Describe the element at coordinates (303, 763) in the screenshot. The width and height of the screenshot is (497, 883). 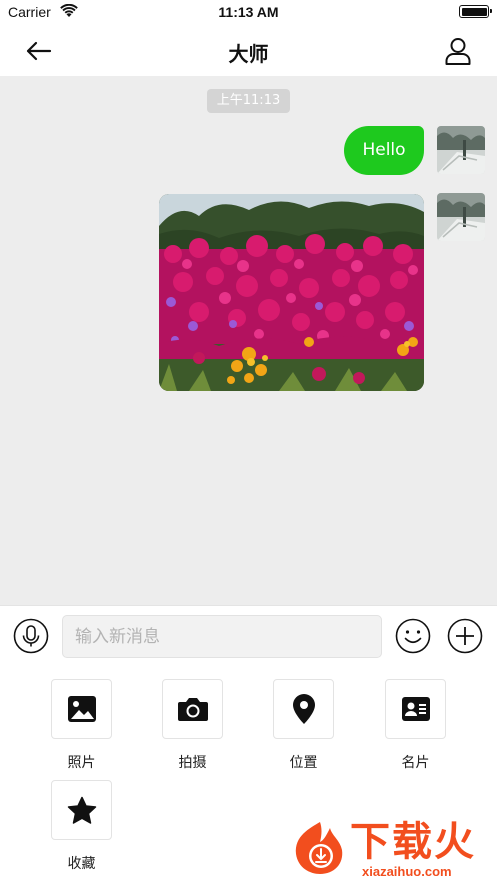
I see `location-label: 位置` at that location.